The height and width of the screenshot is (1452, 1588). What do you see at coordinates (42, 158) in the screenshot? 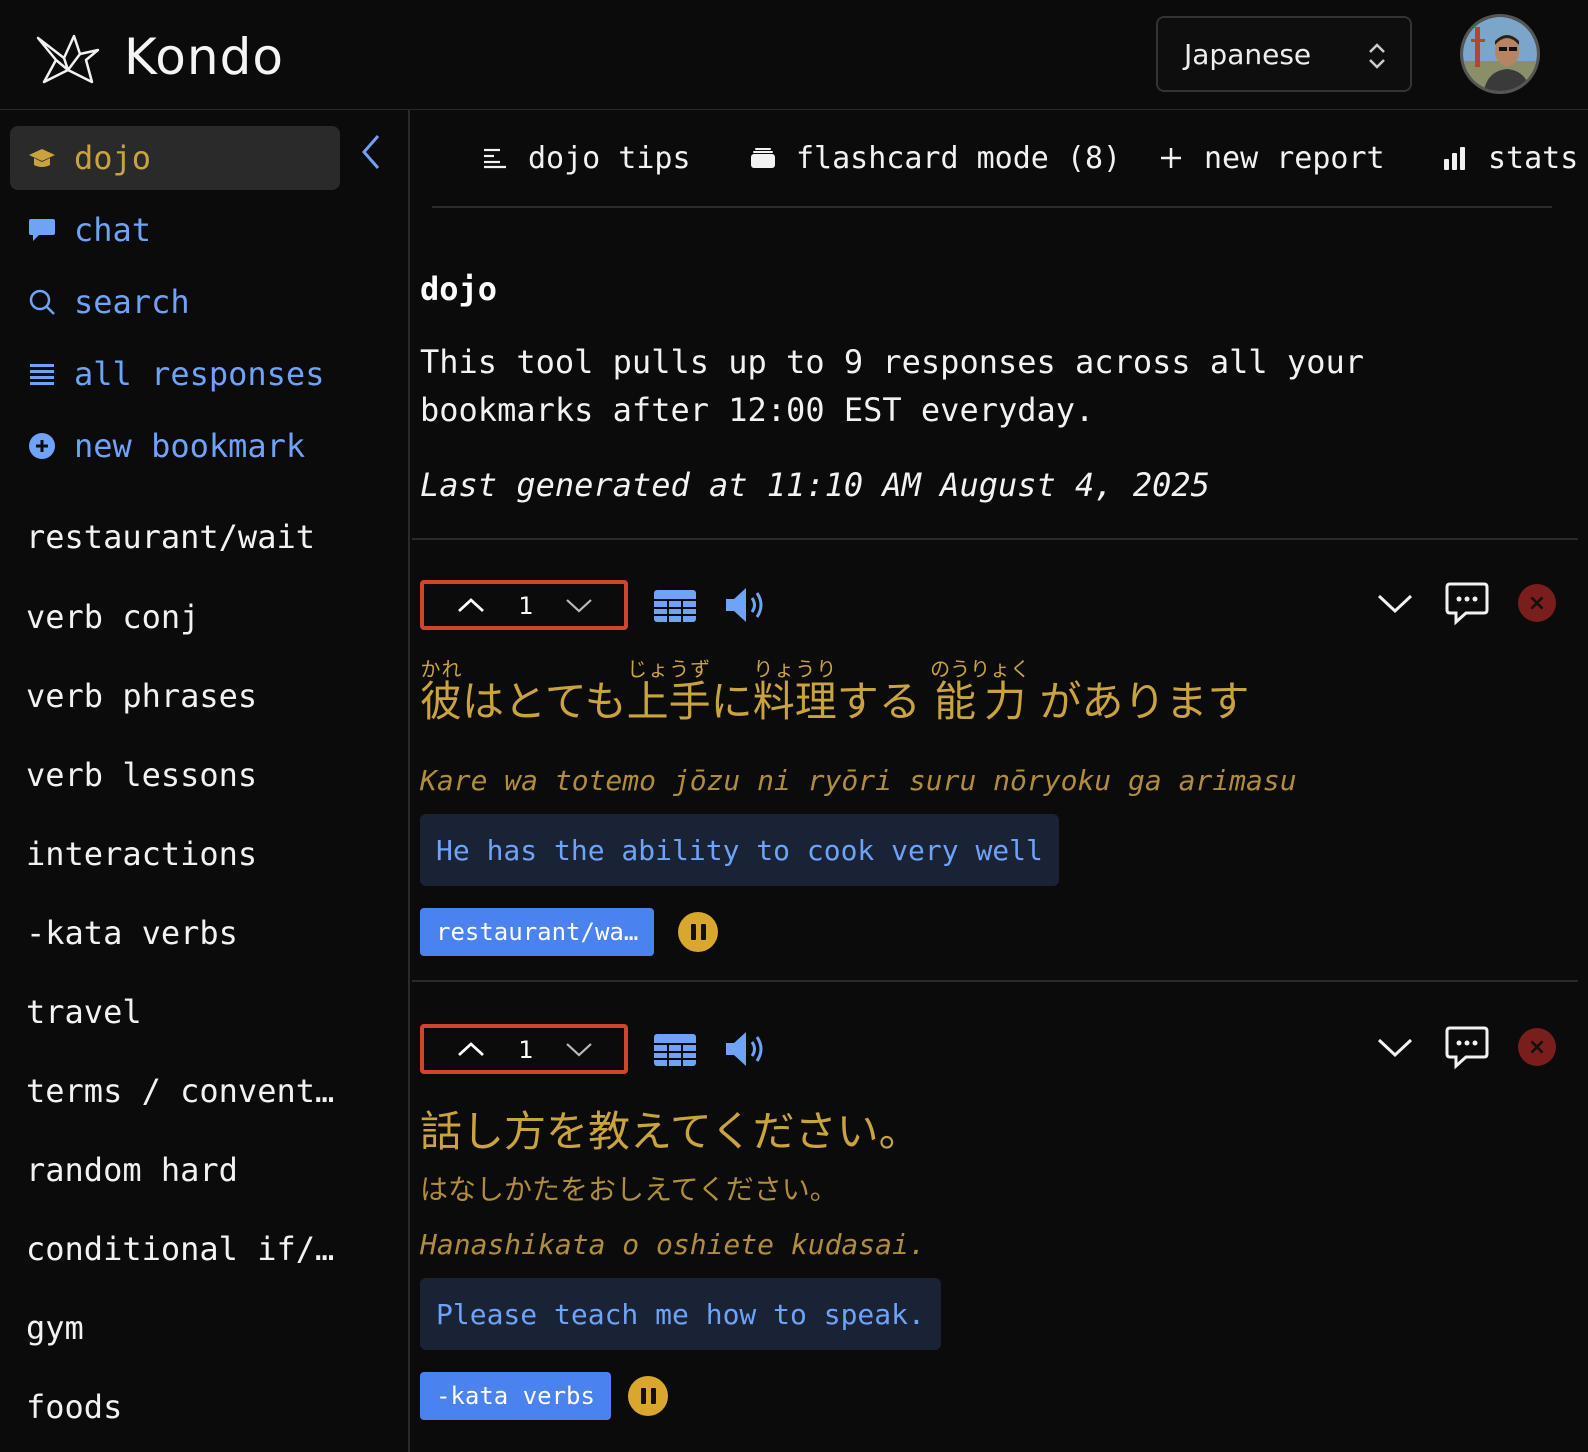
I see `graduation-cap-icon` at bounding box center [42, 158].